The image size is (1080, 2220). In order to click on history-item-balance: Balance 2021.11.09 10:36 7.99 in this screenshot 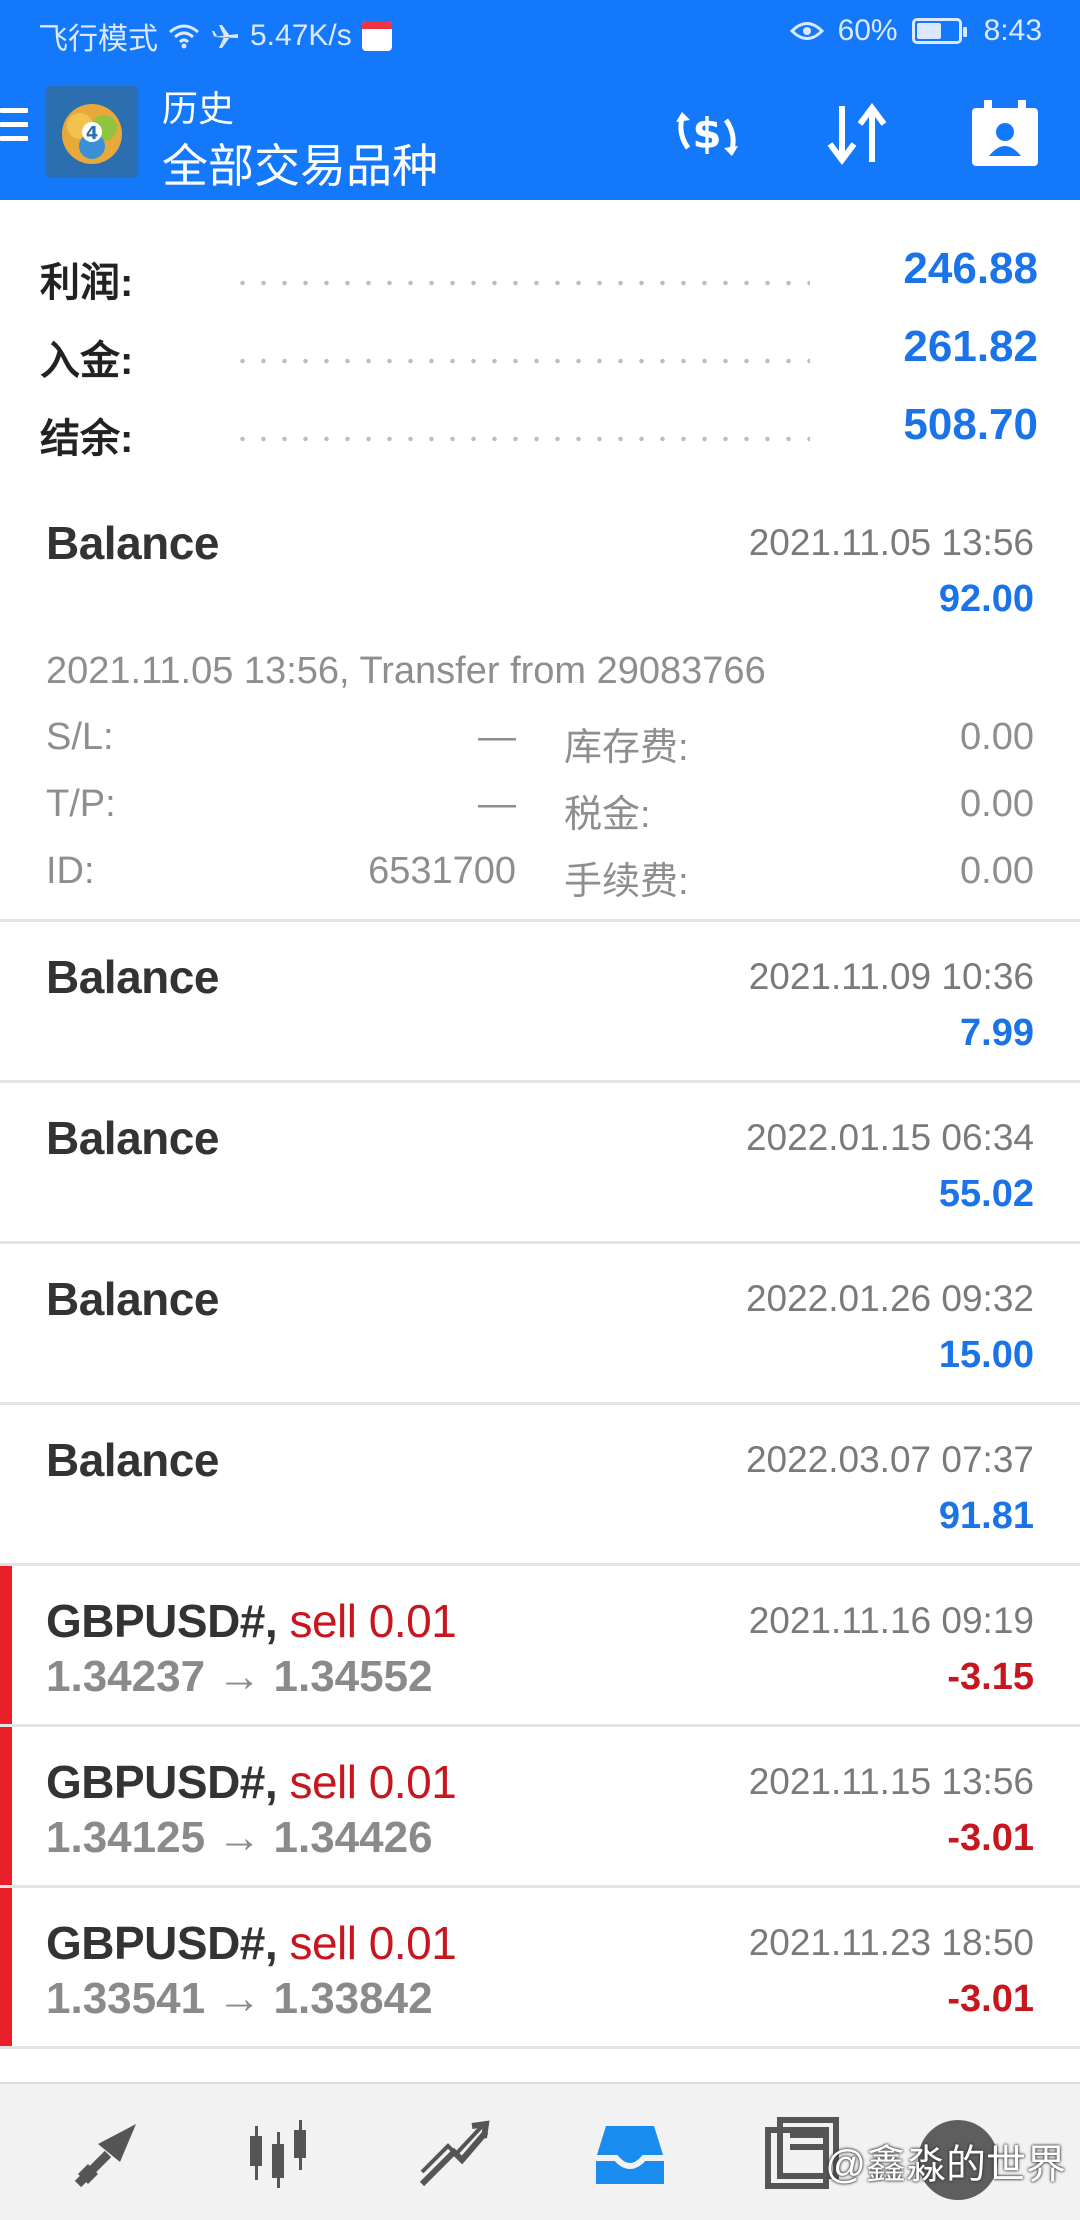, I will do `click(540, 1002)`.